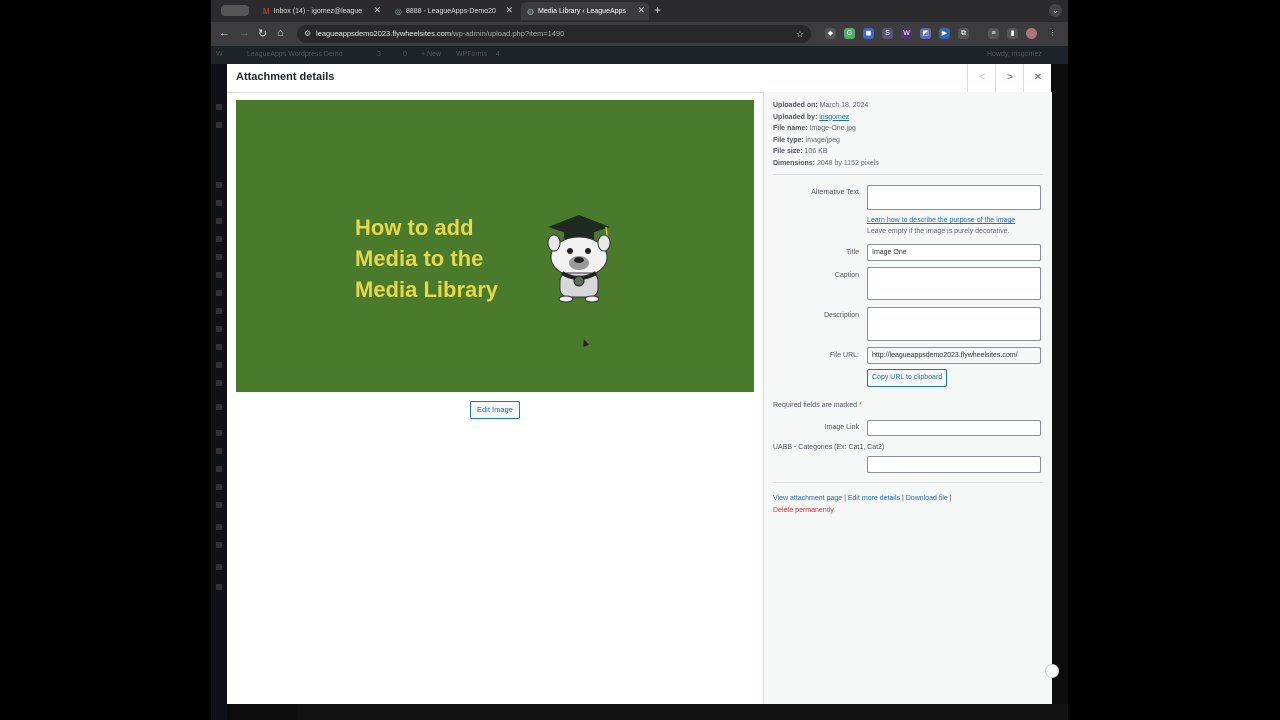 The height and width of the screenshot is (720, 1280). I want to click on view-attachment-link: View attachment page, so click(807, 498).